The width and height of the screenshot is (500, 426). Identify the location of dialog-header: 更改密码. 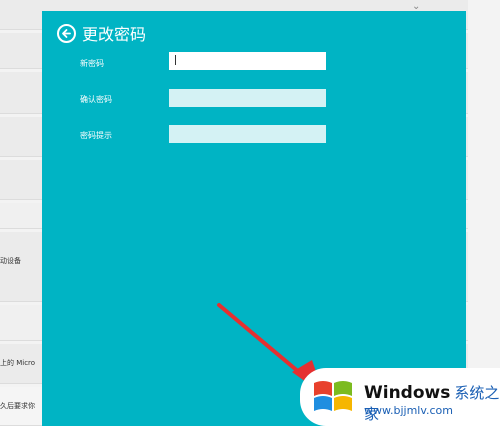
(101, 33).